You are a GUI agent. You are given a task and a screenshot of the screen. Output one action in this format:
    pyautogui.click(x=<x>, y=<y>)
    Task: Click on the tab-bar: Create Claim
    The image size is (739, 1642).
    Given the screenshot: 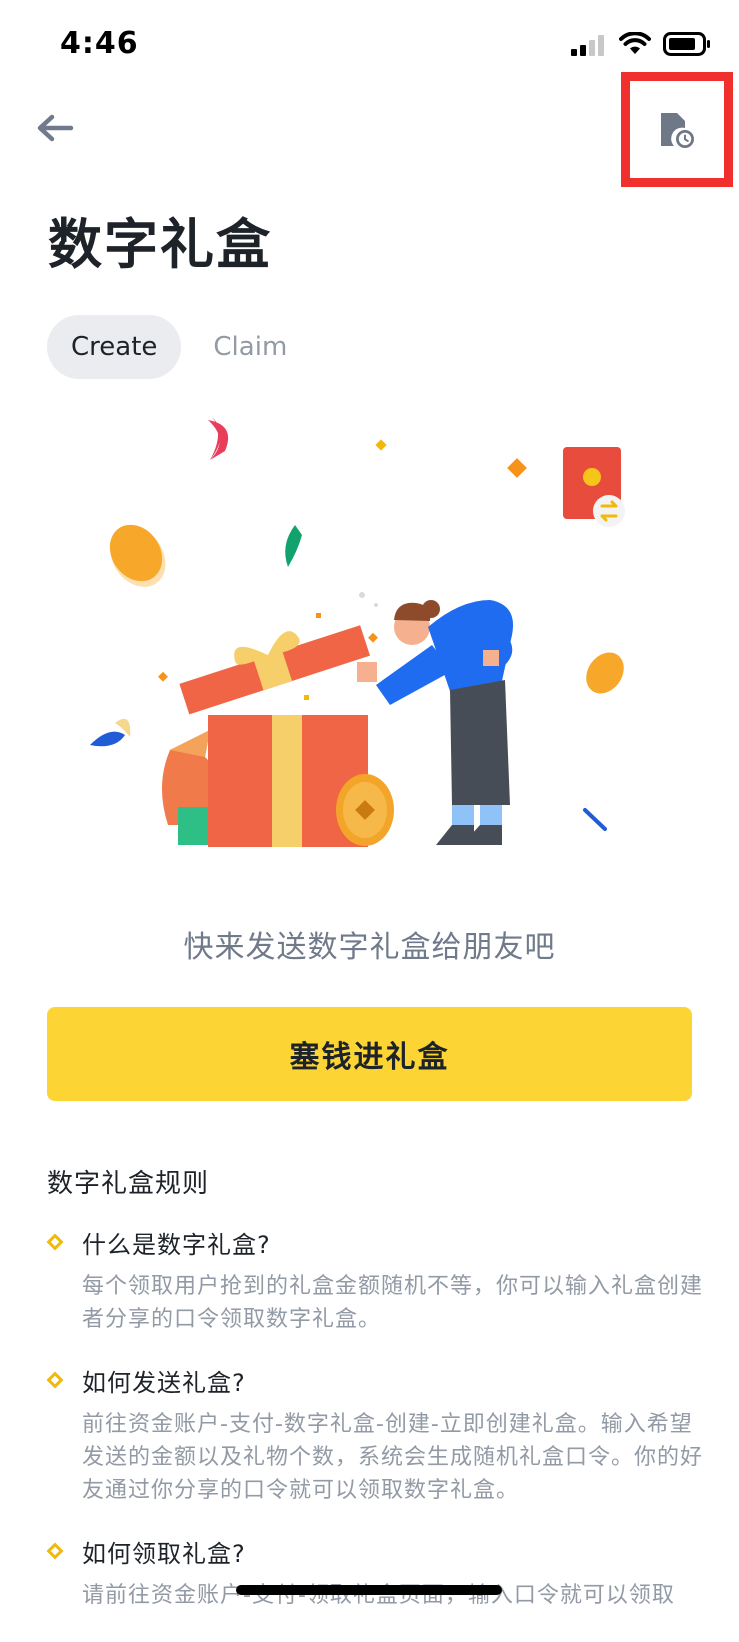 What is the action you would take?
    pyautogui.click(x=179, y=347)
    